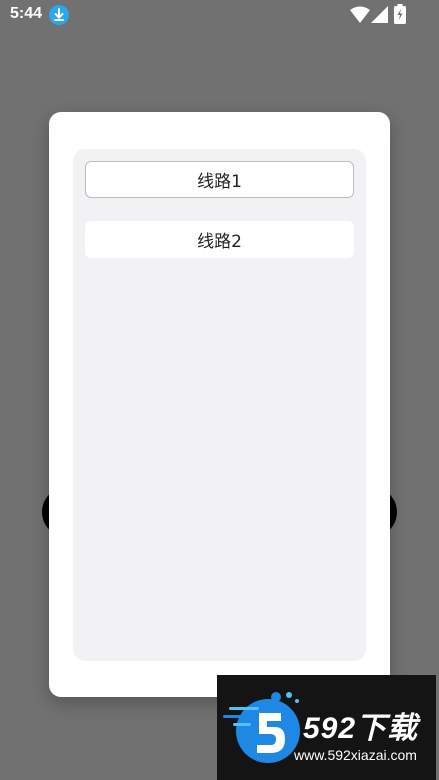  I want to click on download-icon, so click(59, 15).